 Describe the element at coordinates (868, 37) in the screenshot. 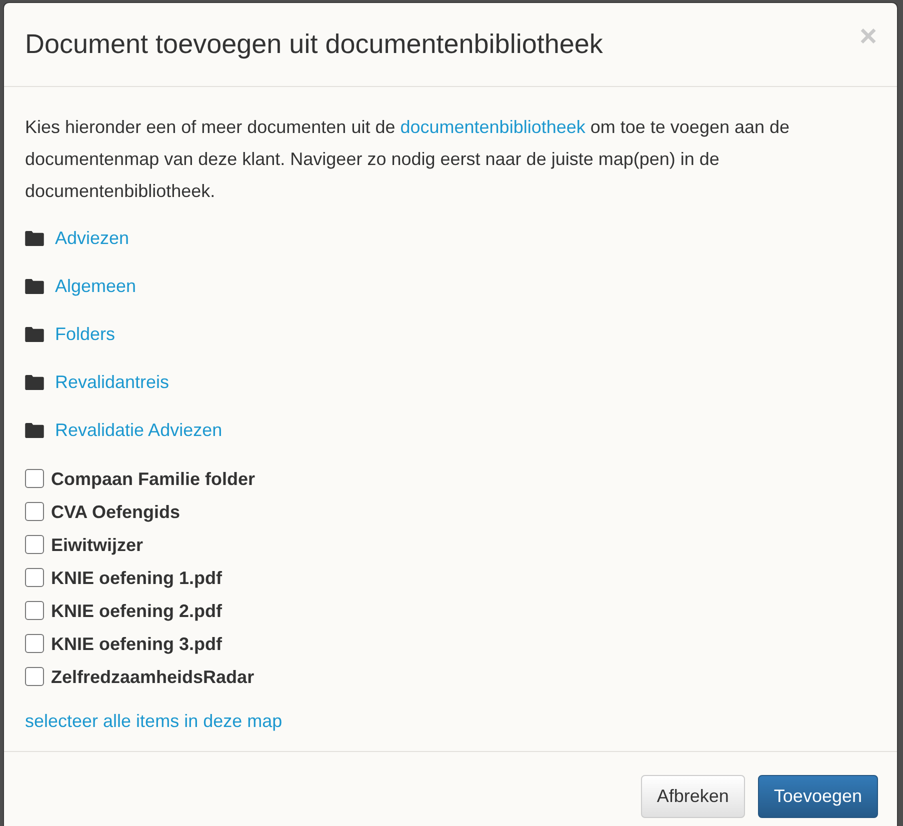

I see `close-button: ×` at that location.